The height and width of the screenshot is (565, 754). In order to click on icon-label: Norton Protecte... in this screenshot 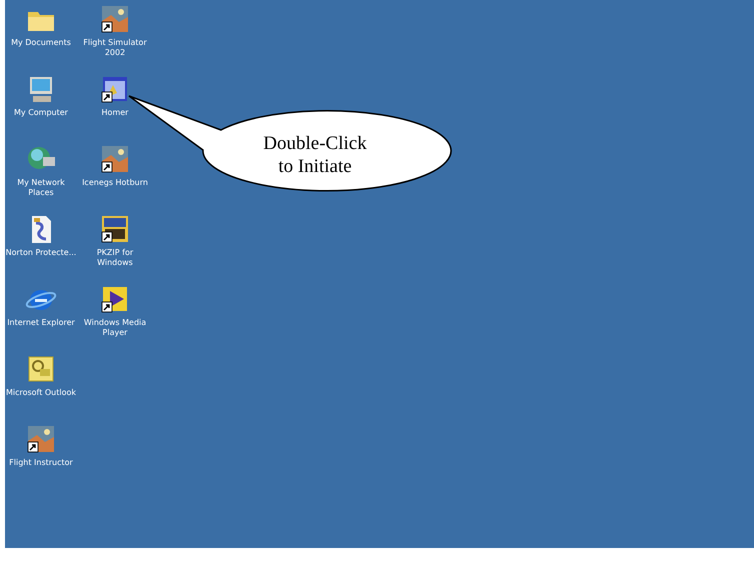, I will do `click(41, 253)`.